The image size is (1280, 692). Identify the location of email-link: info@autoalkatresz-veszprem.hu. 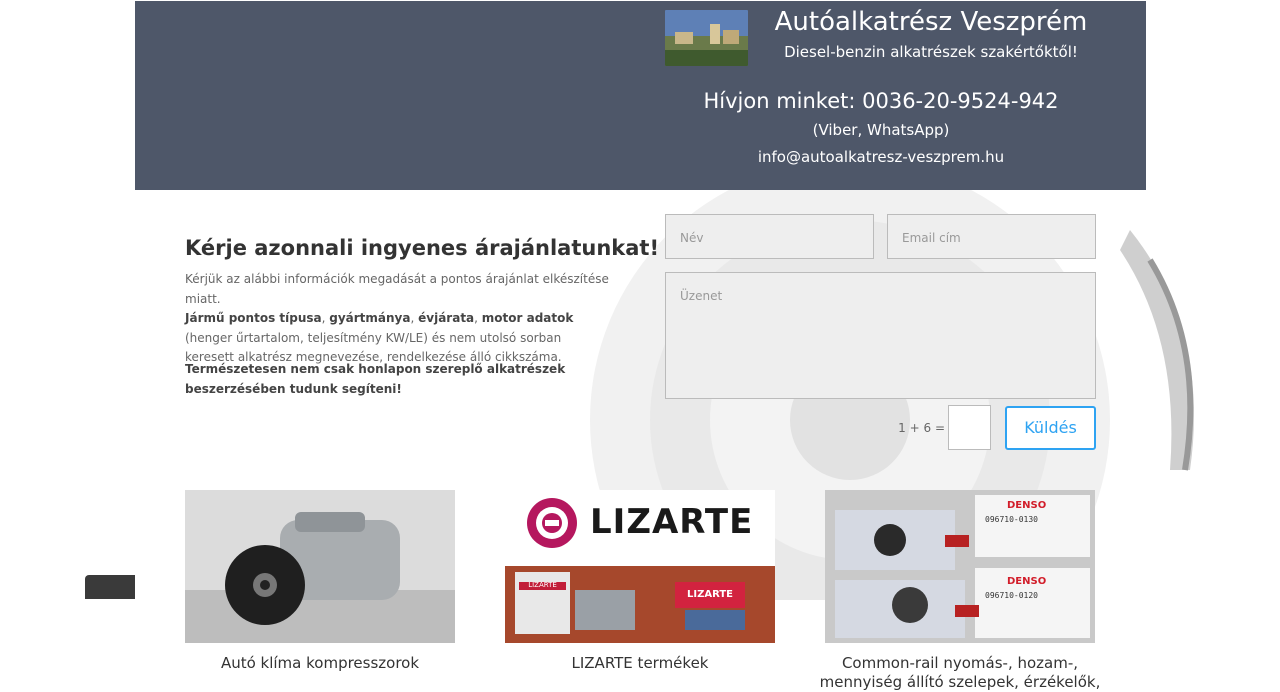
(881, 157).